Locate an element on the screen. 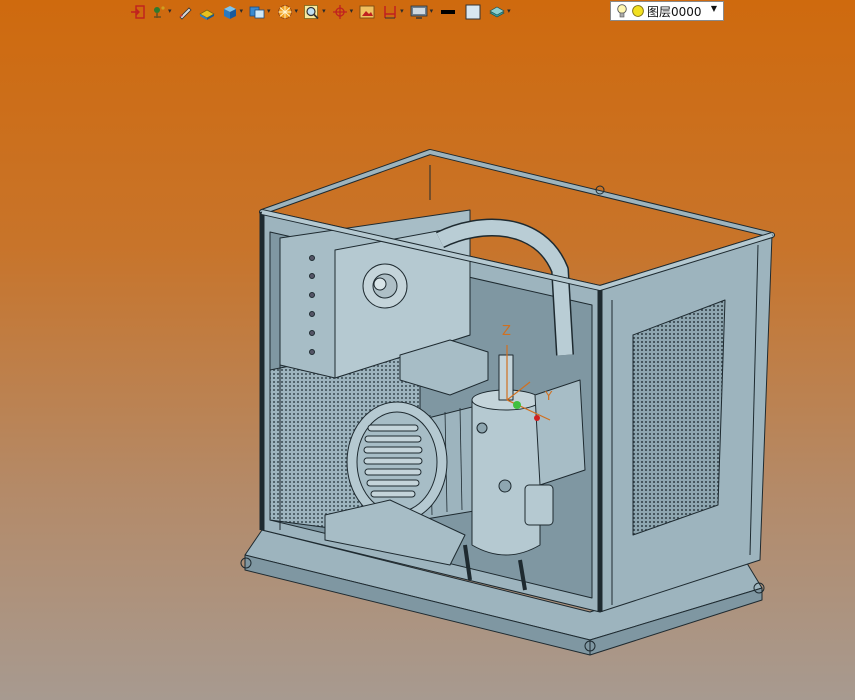  render-icon is located at coordinates (284, 11).